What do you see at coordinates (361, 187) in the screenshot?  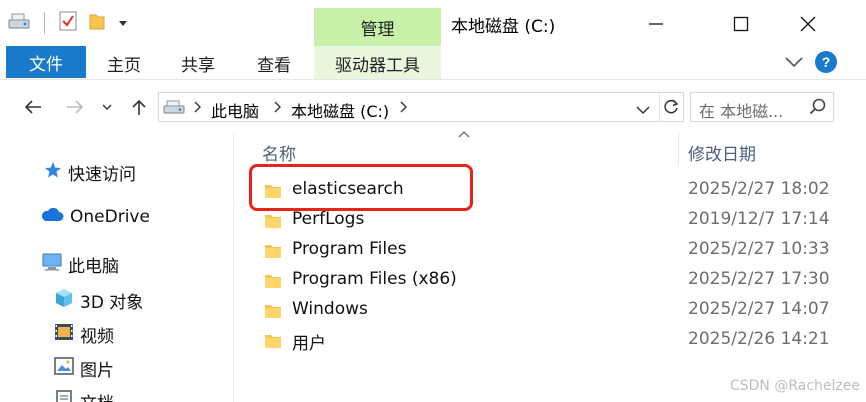 I see `highlight-box` at bounding box center [361, 187].